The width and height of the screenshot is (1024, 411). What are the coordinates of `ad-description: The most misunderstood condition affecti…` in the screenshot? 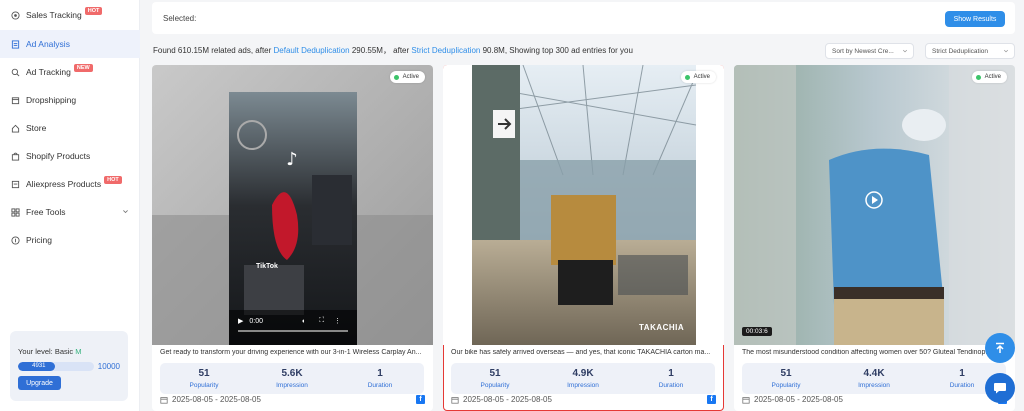 It's located at (867, 352).